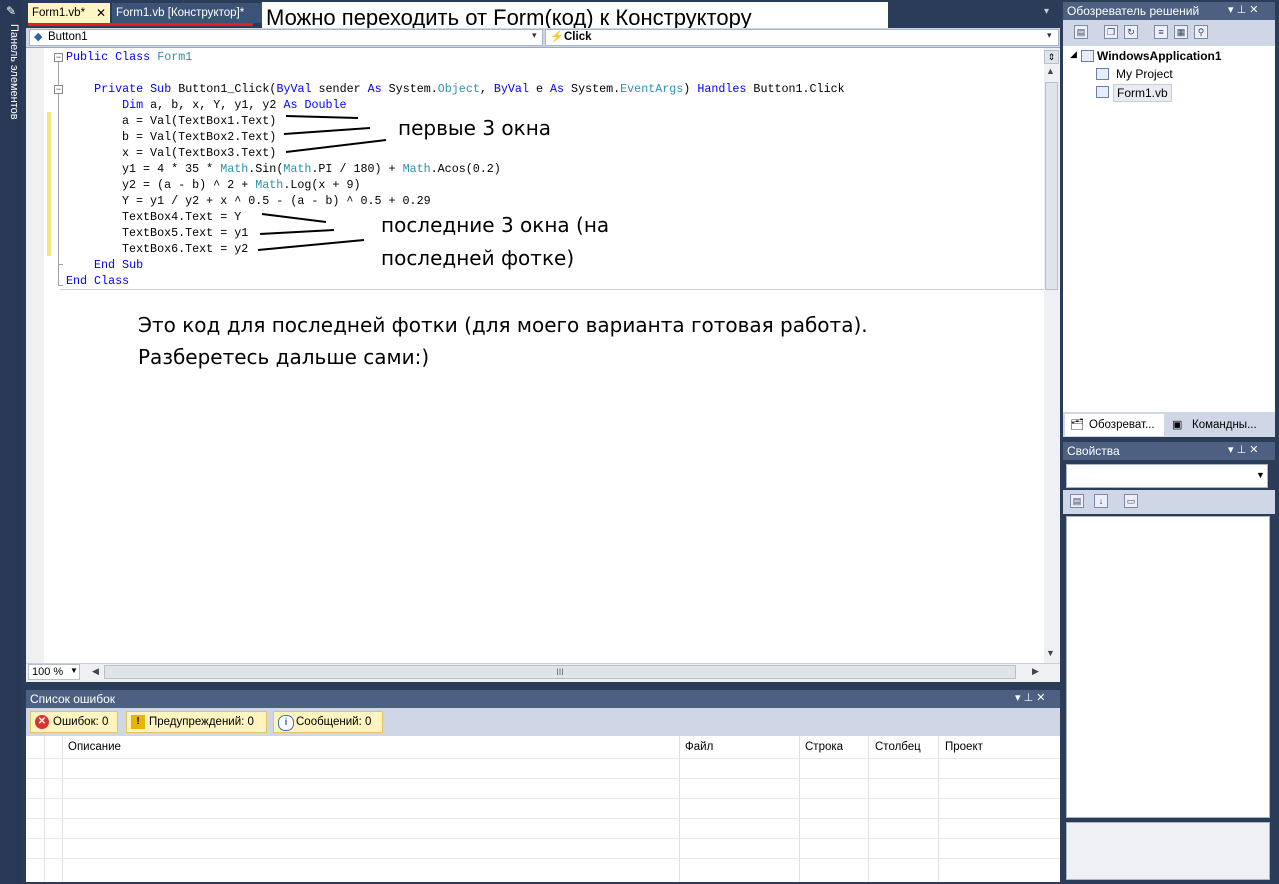 The height and width of the screenshot is (884, 1279). What do you see at coordinates (97, 281) in the screenshot?
I see `code-line: End Class` at bounding box center [97, 281].